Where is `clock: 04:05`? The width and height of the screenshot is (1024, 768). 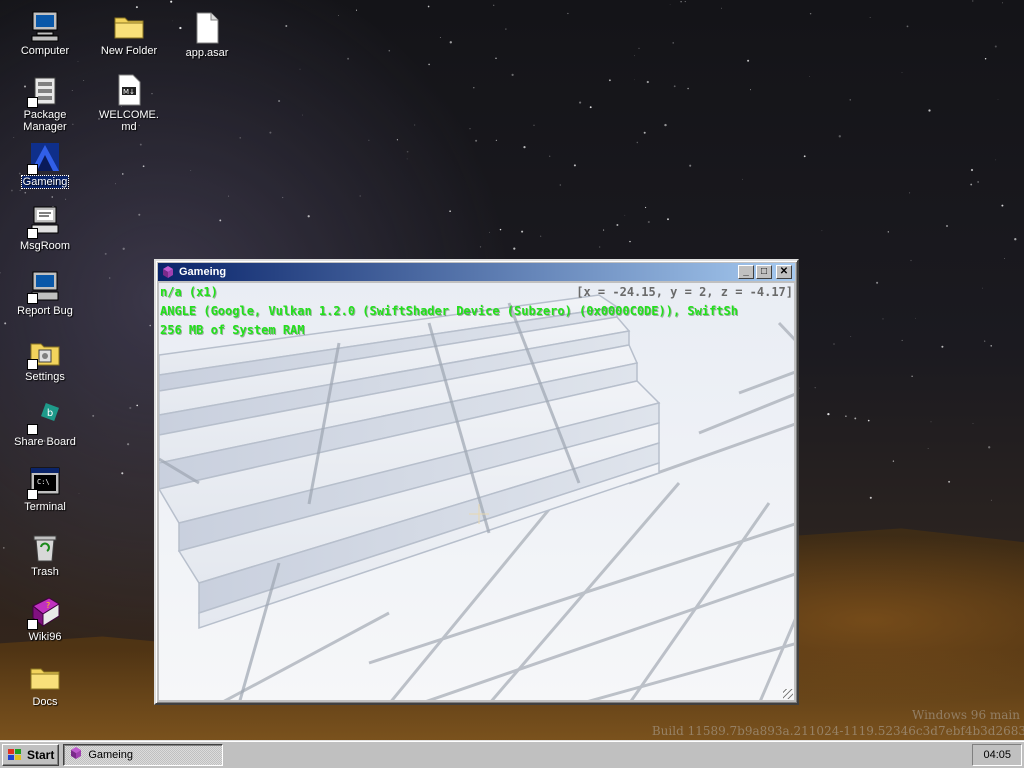
clock: 04:05 is located at coordinates (997, 754).